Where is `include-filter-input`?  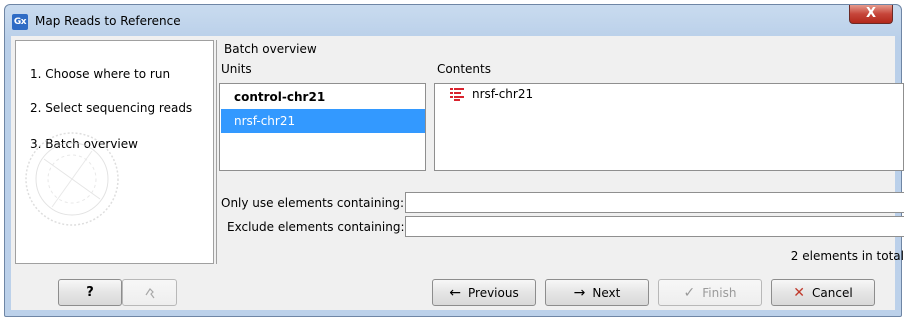
include-filter-input is located at coordinates (654, 202).